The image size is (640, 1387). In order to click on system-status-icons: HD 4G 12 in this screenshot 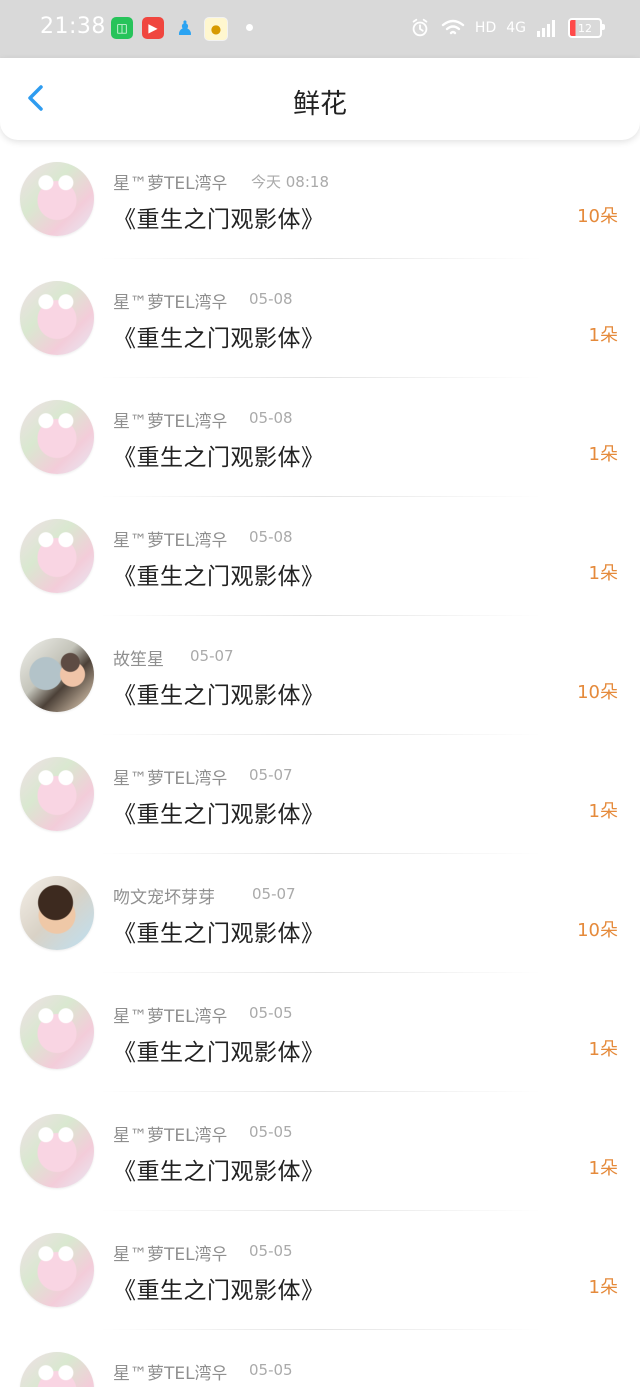, I will do `click(507, 28)`.